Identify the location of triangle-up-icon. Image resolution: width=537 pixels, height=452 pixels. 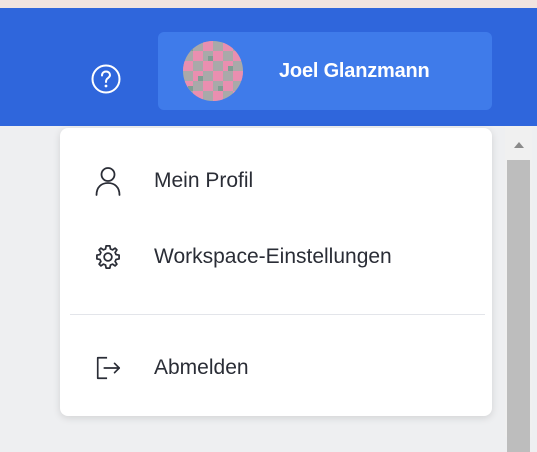
(518, 145).